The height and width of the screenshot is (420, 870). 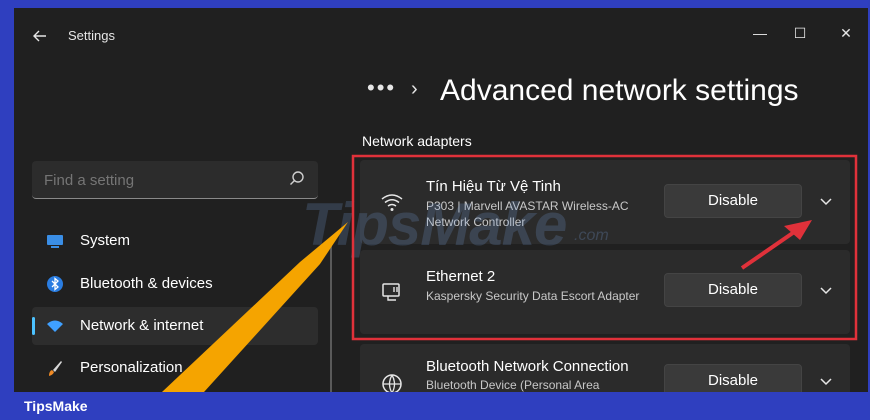 I want to click on watermark: TipsMake, so click(x=434, y=224).